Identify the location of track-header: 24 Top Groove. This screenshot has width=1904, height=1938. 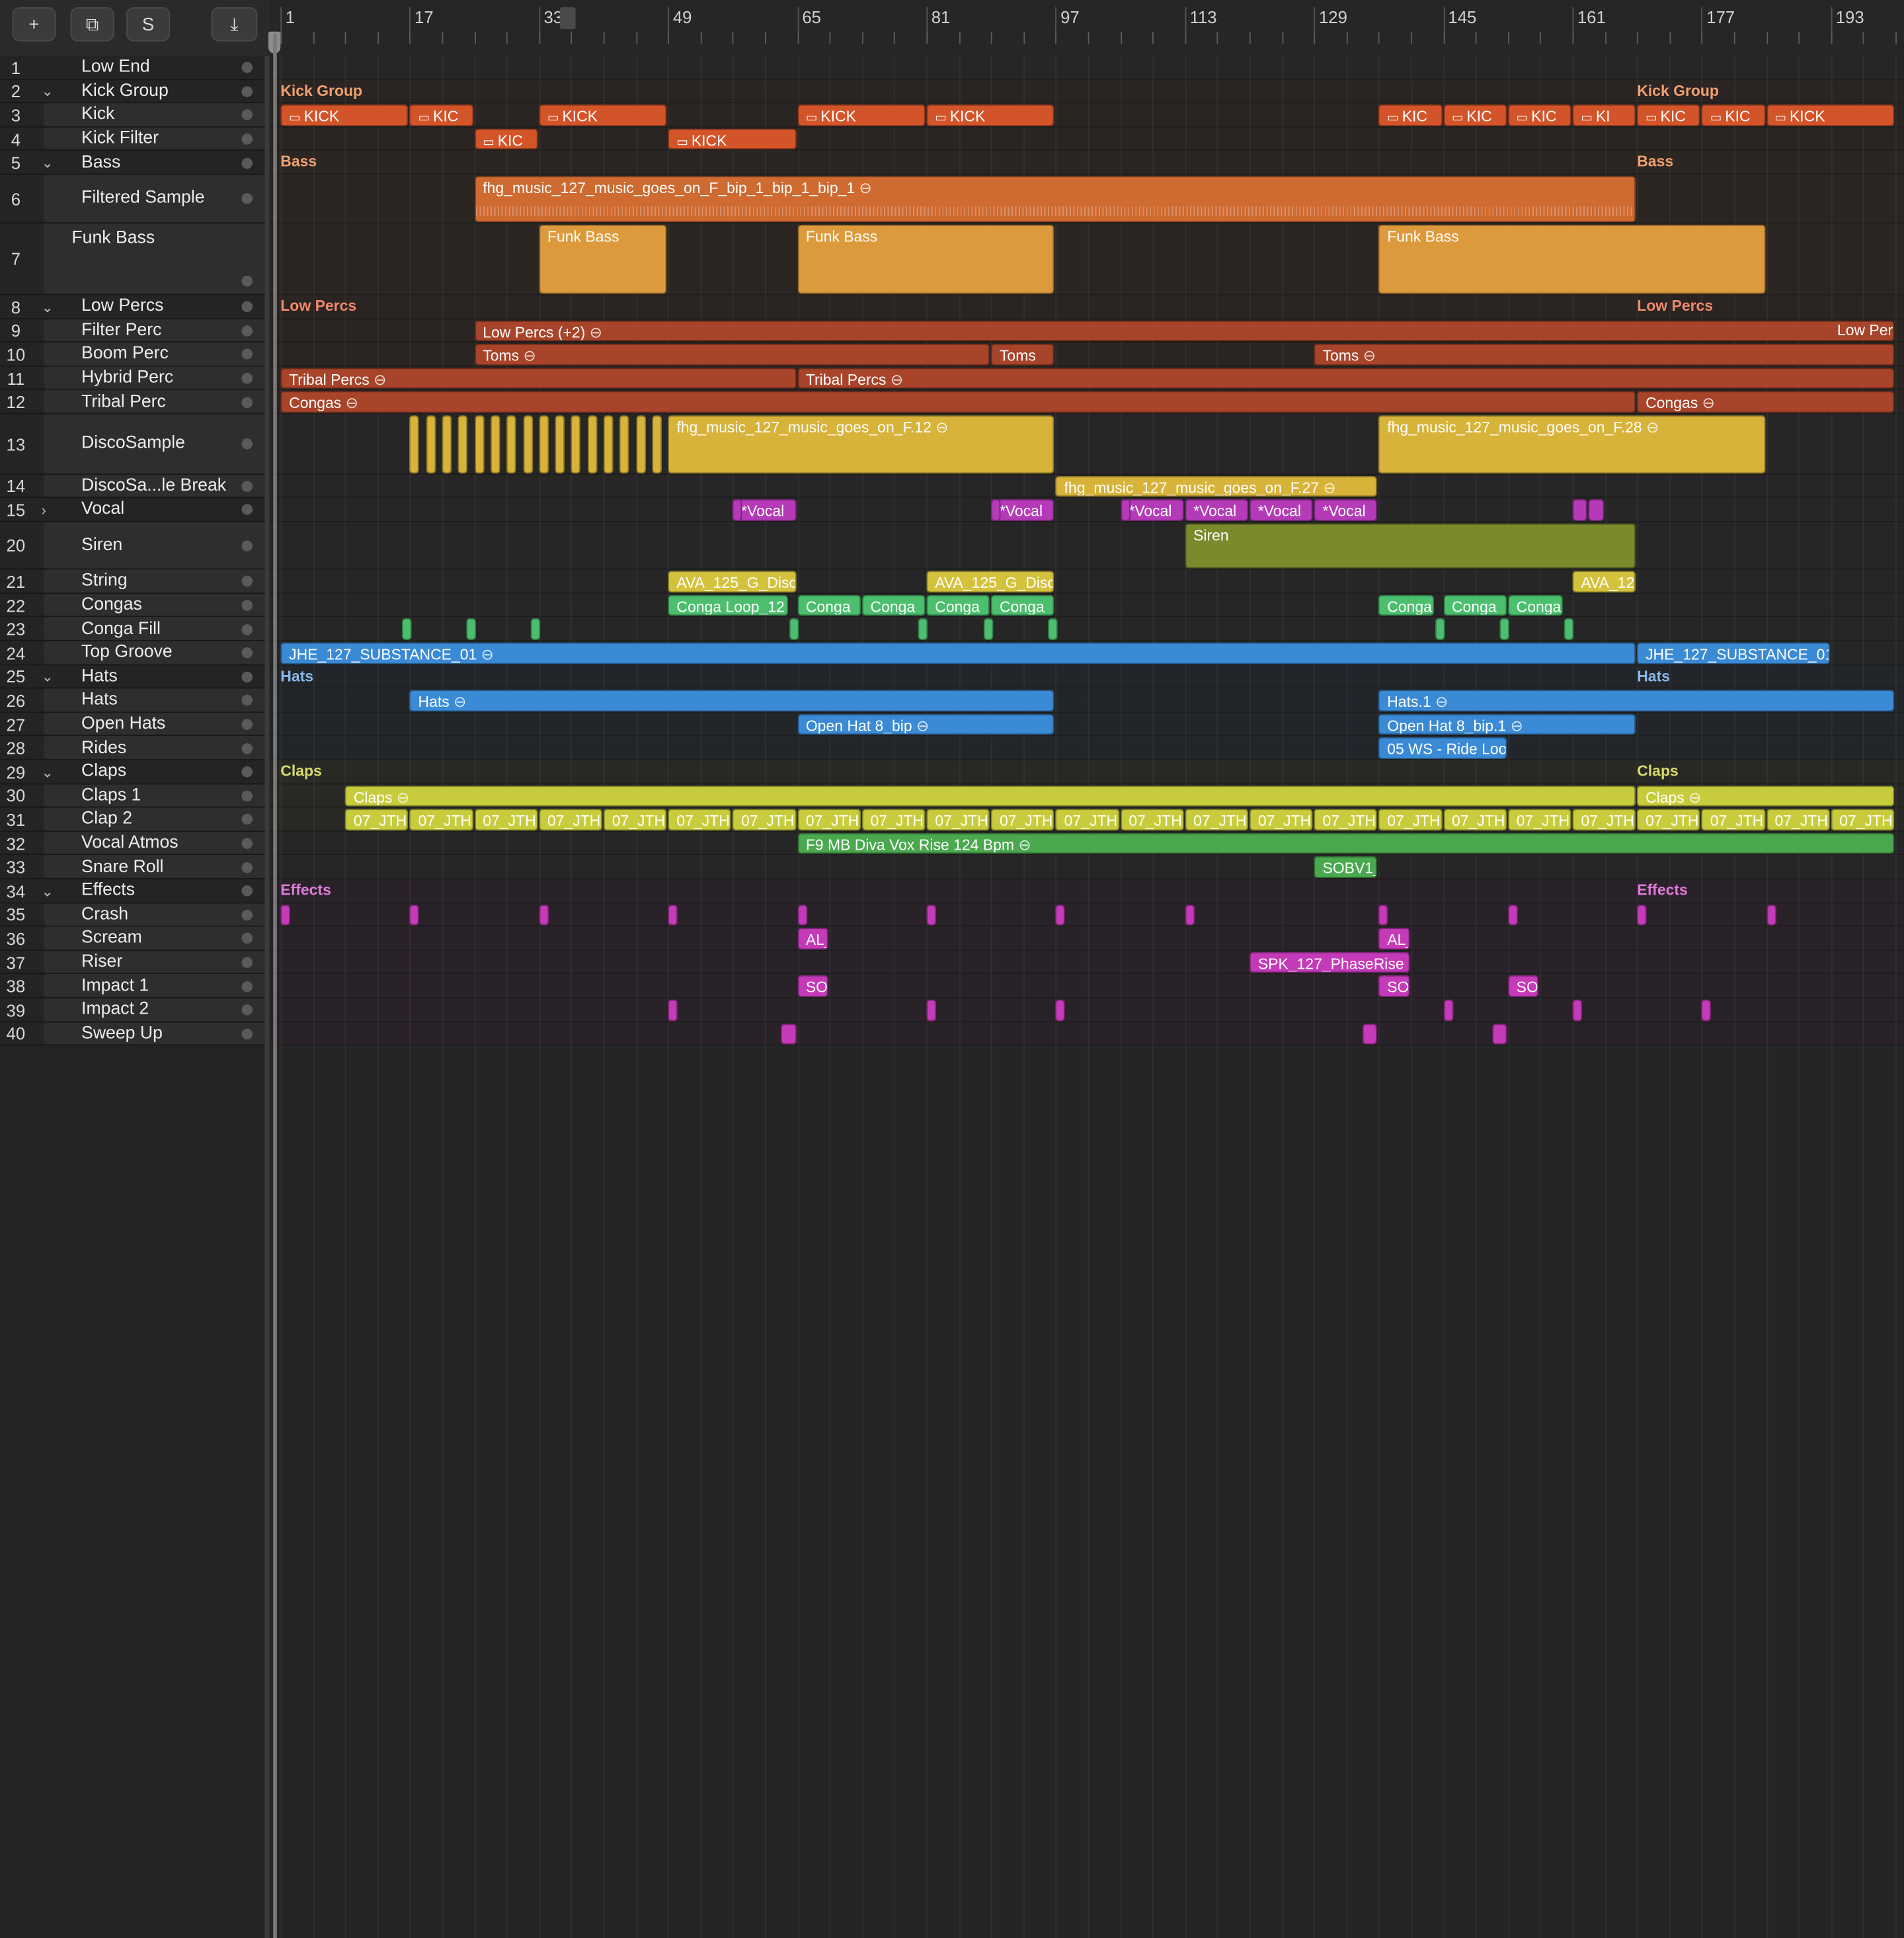
(135, 653).